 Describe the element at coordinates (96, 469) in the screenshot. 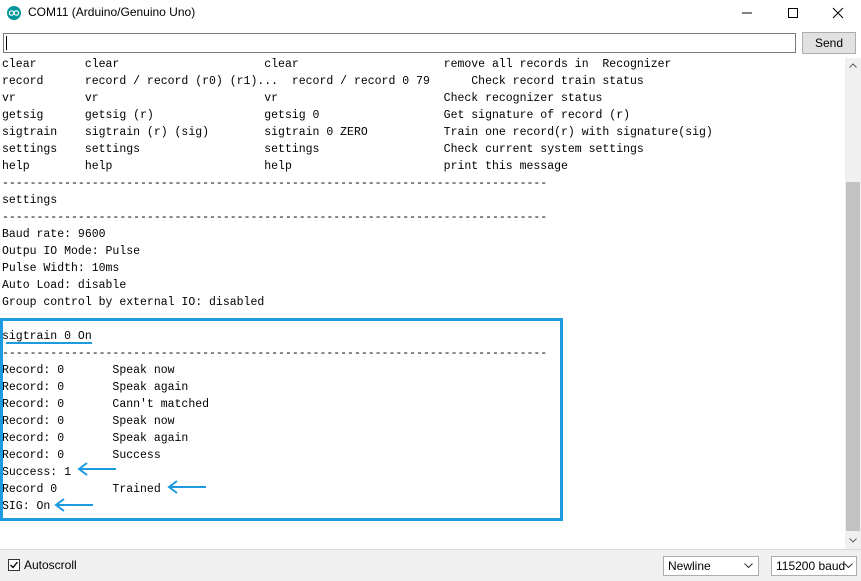

I see `annotation-arrow-success` at that location.